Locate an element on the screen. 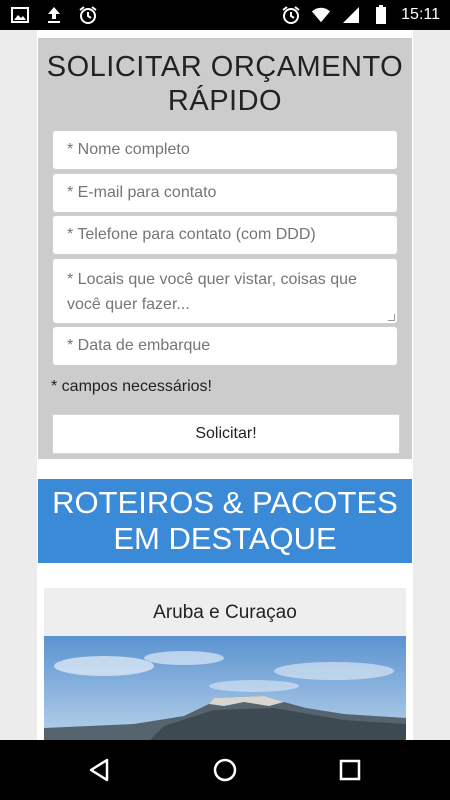  name-field is located at coordinates (225, 150).